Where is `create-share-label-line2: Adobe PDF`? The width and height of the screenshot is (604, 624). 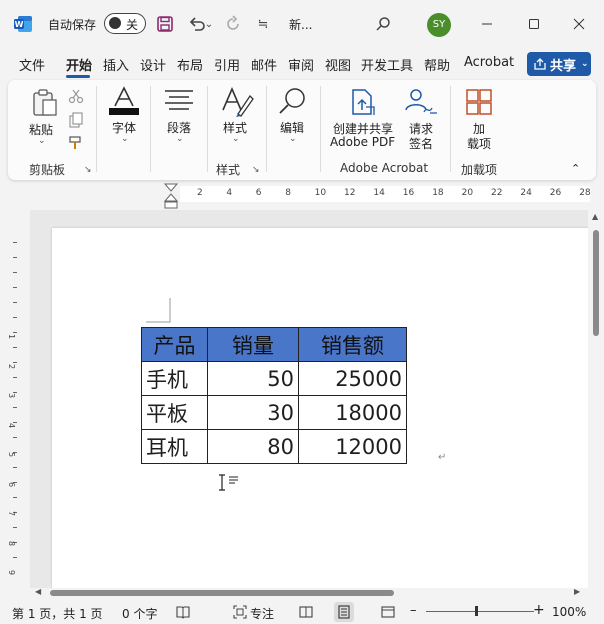
create-share-label-line2: Adobe PDF is located at coordinates (362, 142).